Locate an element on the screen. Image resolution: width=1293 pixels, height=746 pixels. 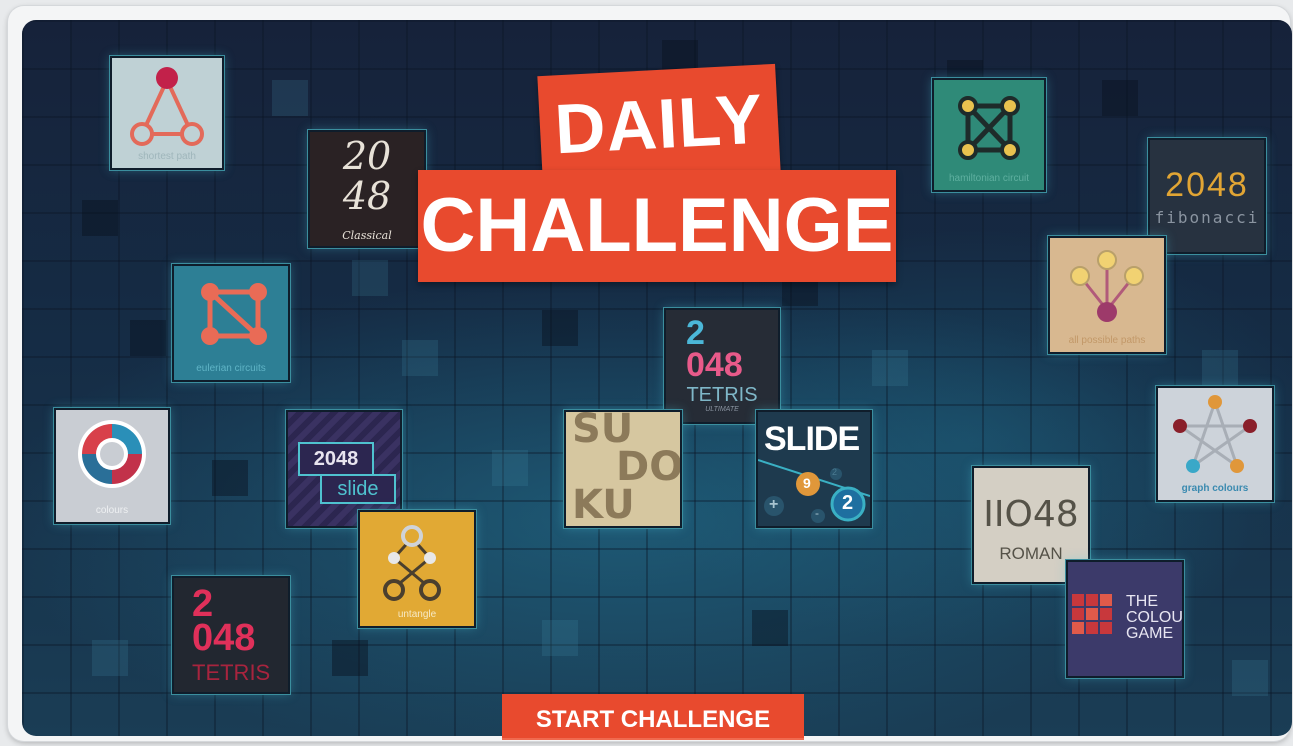
game-tile-2048-classical: 20 48 Classical is located at coordinates (367, 189).